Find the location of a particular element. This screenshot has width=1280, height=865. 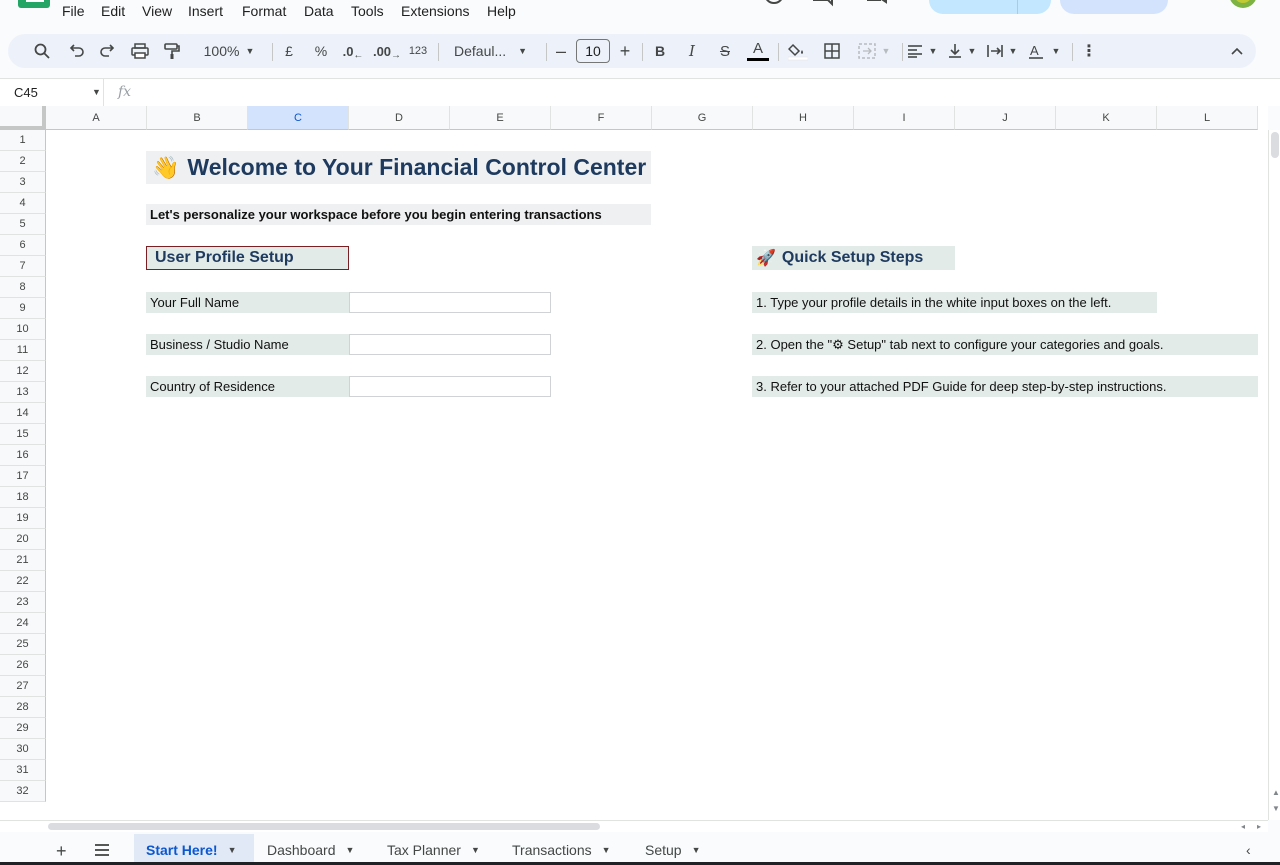

decrease-font-size-button: – is located at coordinates (561, 51).